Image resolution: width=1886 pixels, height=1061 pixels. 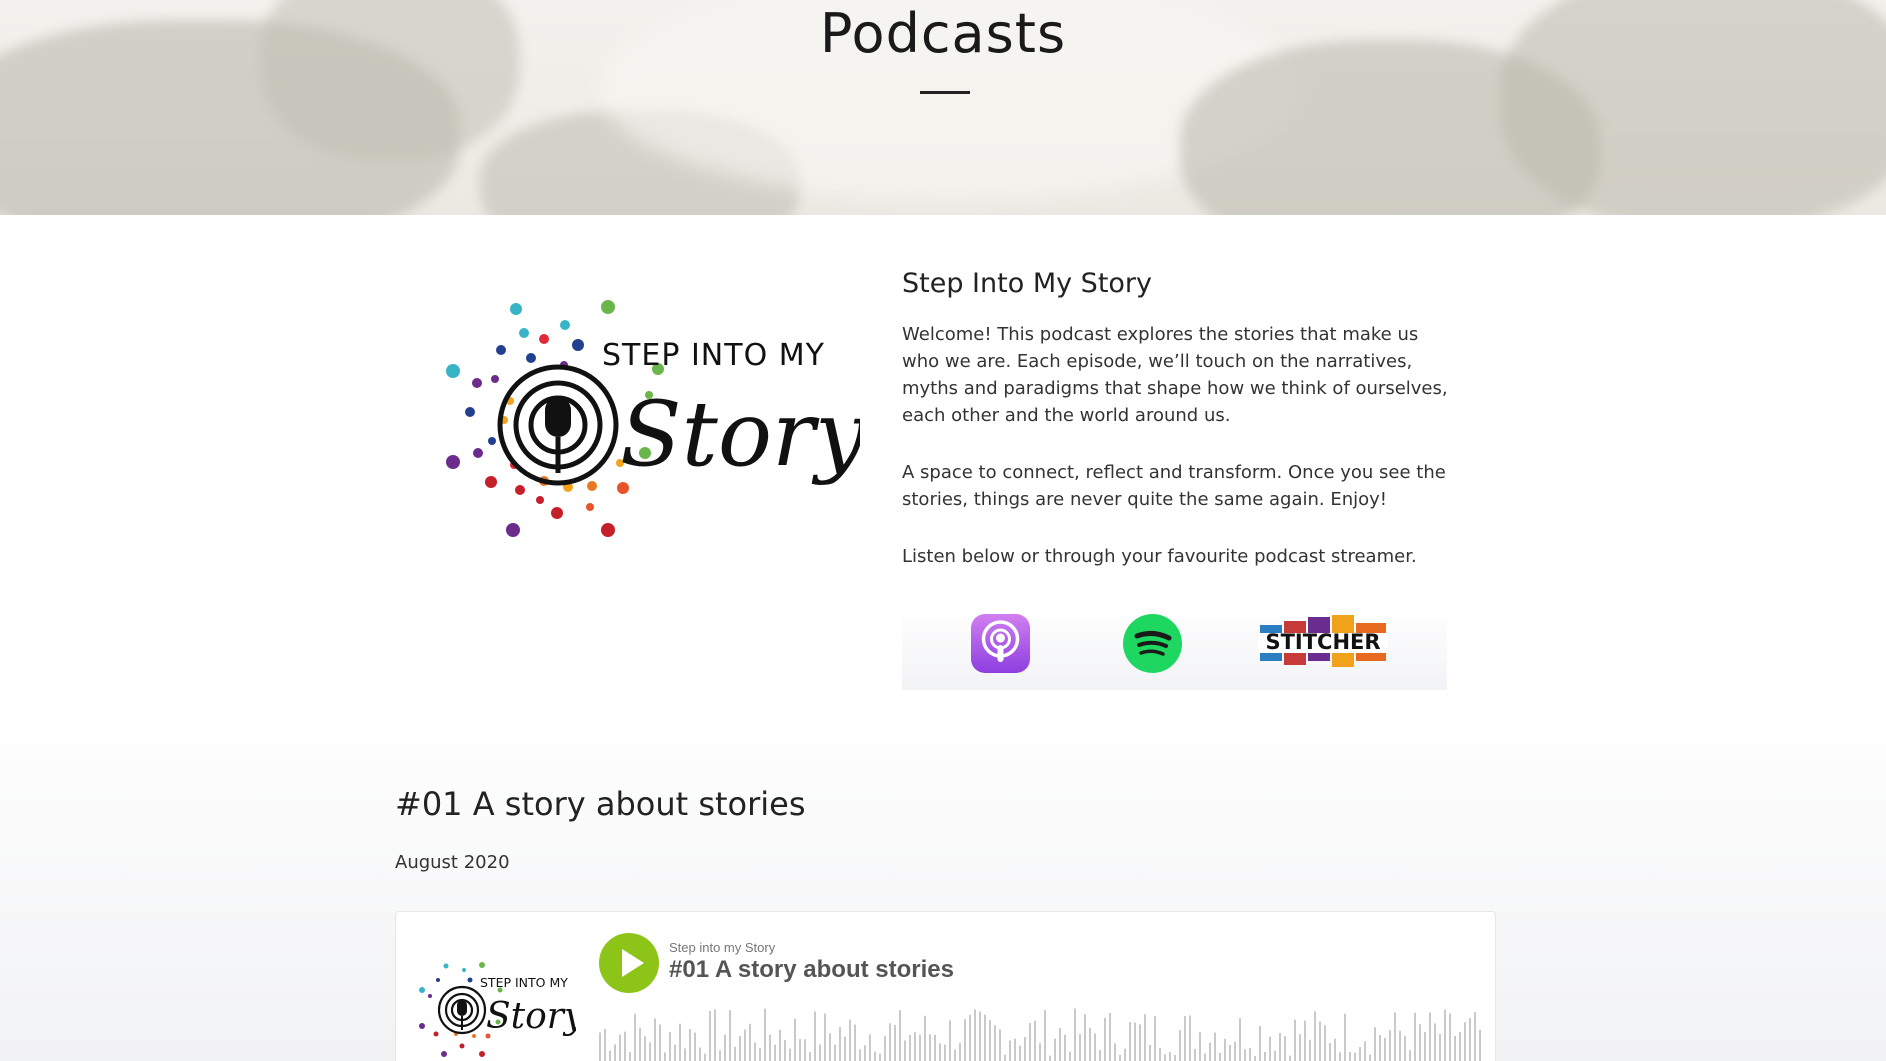 I want to click on page-title: Podcasts, so click(x=943, y=33).